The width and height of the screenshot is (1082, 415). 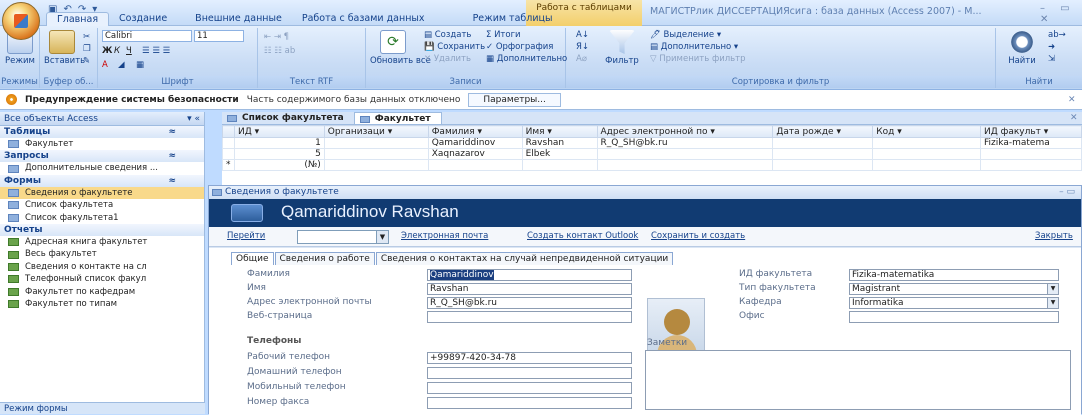 What do you see at coordinates (1051, 59) in the screenshot?
I see `select-icon: ⇲` at bounding box center [1051, 59].